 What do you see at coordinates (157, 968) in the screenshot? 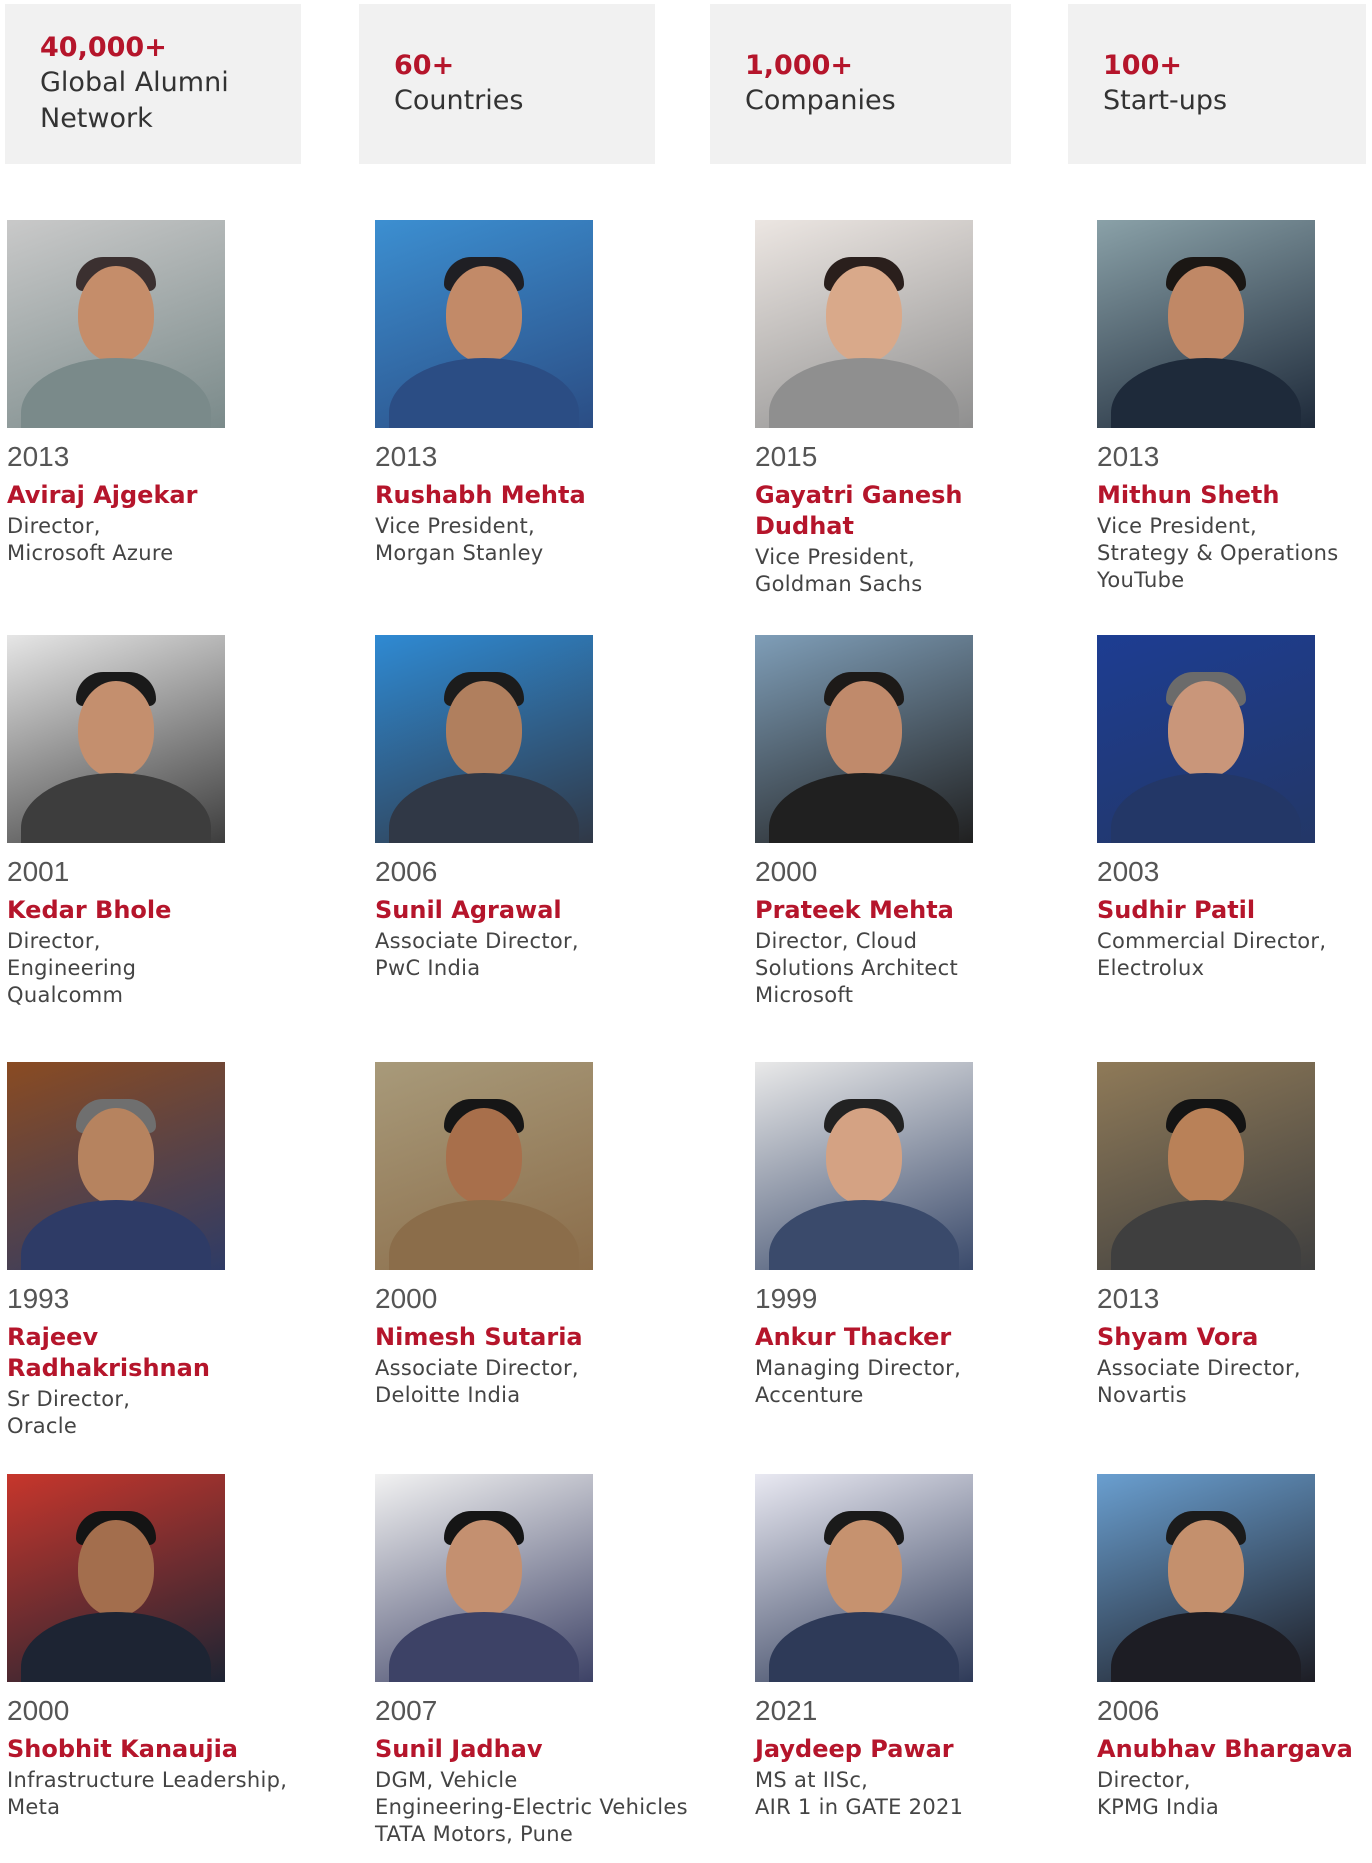
I see `alumni-role: Director, Engineering Qualcomm` at bounding box center [157, 968].